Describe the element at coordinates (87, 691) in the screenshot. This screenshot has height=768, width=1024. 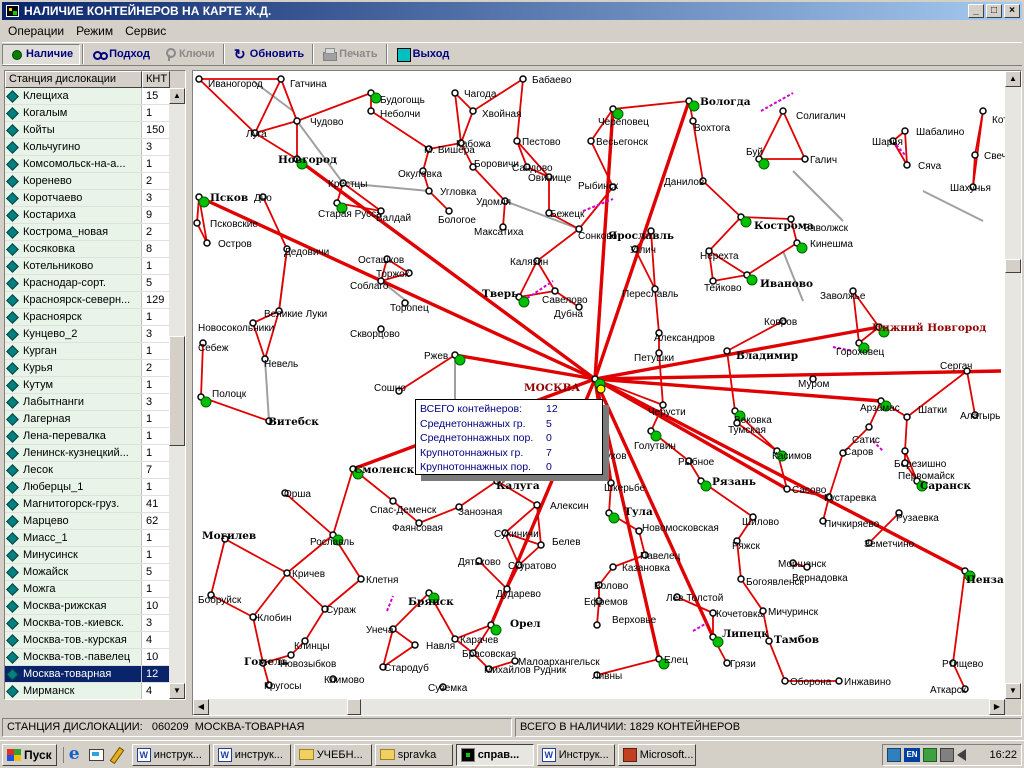
I see `station-row: Мирманск 4` at that location.